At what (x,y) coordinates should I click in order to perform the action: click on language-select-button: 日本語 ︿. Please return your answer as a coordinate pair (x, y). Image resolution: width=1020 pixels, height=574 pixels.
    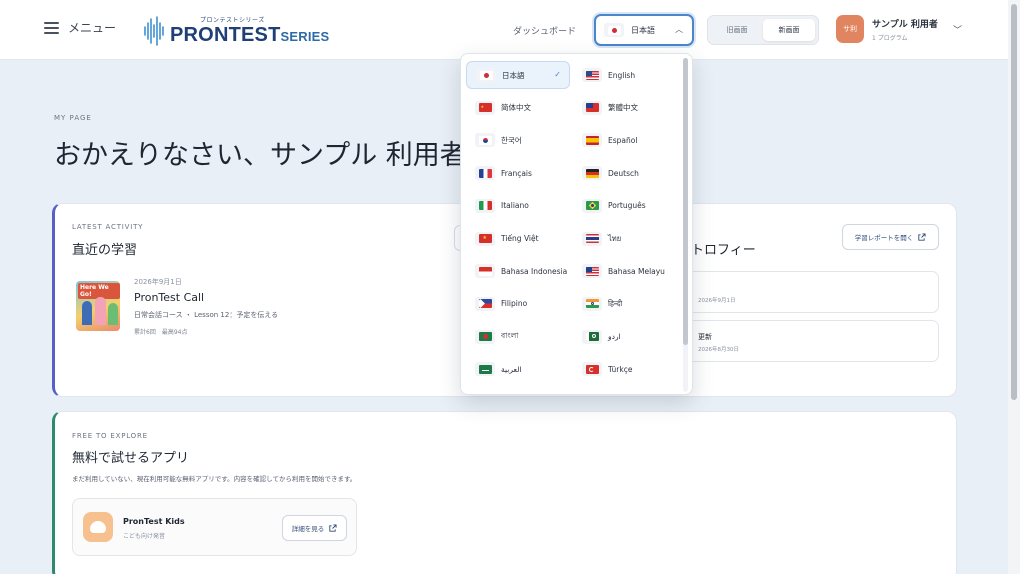
    Looking at the image, I should click on (644, 30).